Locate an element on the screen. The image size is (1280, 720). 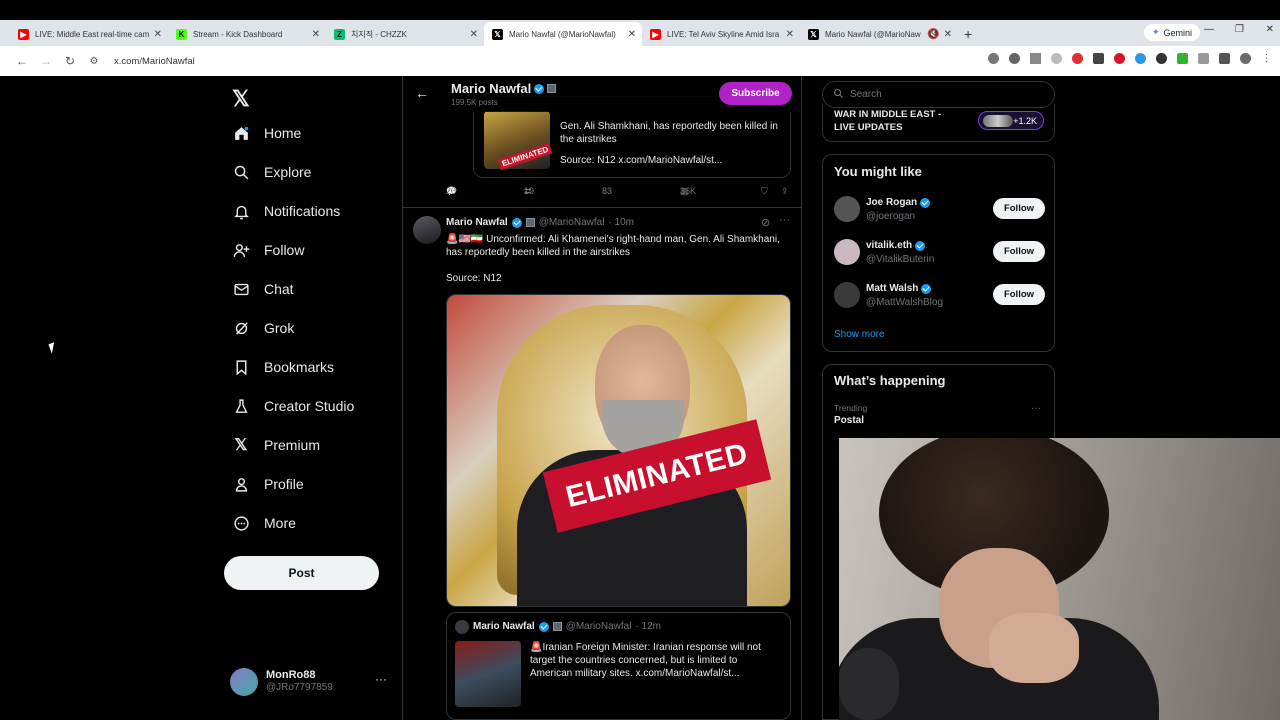
suggestion-name-text: Joe Rogan is located at coordinates (892, 202).